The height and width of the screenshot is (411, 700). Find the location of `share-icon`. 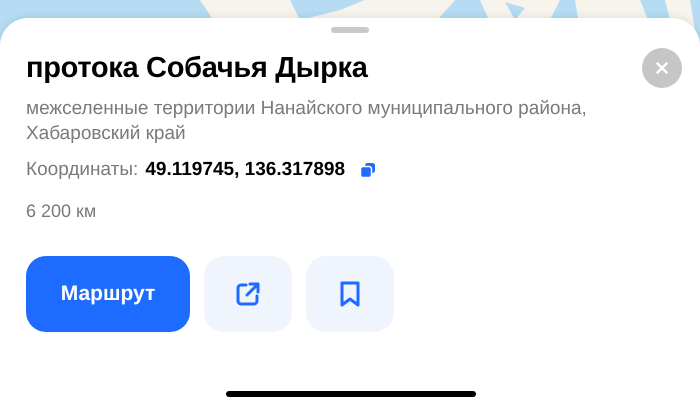

share-icon is located at coordinates (248, 294).